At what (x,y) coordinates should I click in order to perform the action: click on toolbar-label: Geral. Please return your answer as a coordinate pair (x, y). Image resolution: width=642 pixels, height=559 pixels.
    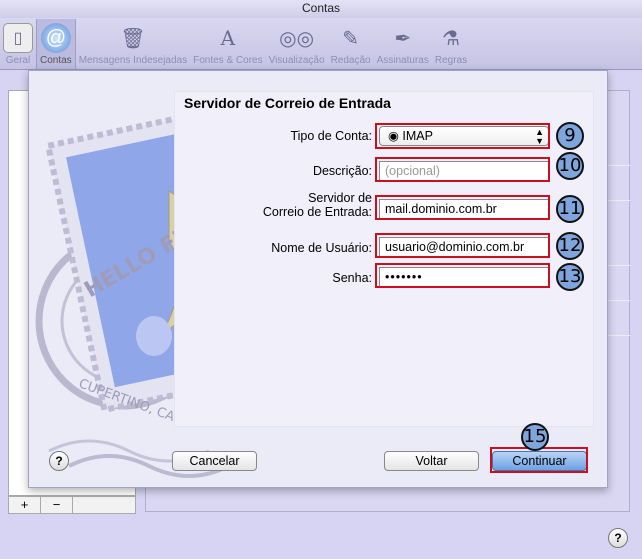
    Looking at the image, I should click on (18, 60).